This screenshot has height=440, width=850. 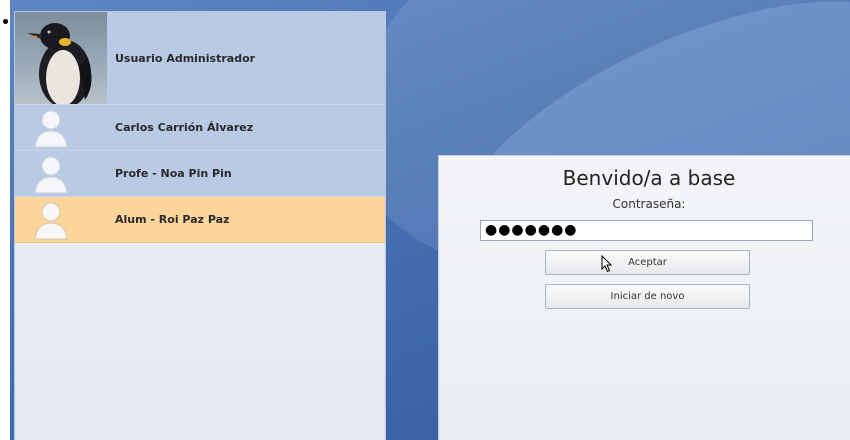 I want to click on user-name: Usuario Administrador, so click(x=185, y=58).